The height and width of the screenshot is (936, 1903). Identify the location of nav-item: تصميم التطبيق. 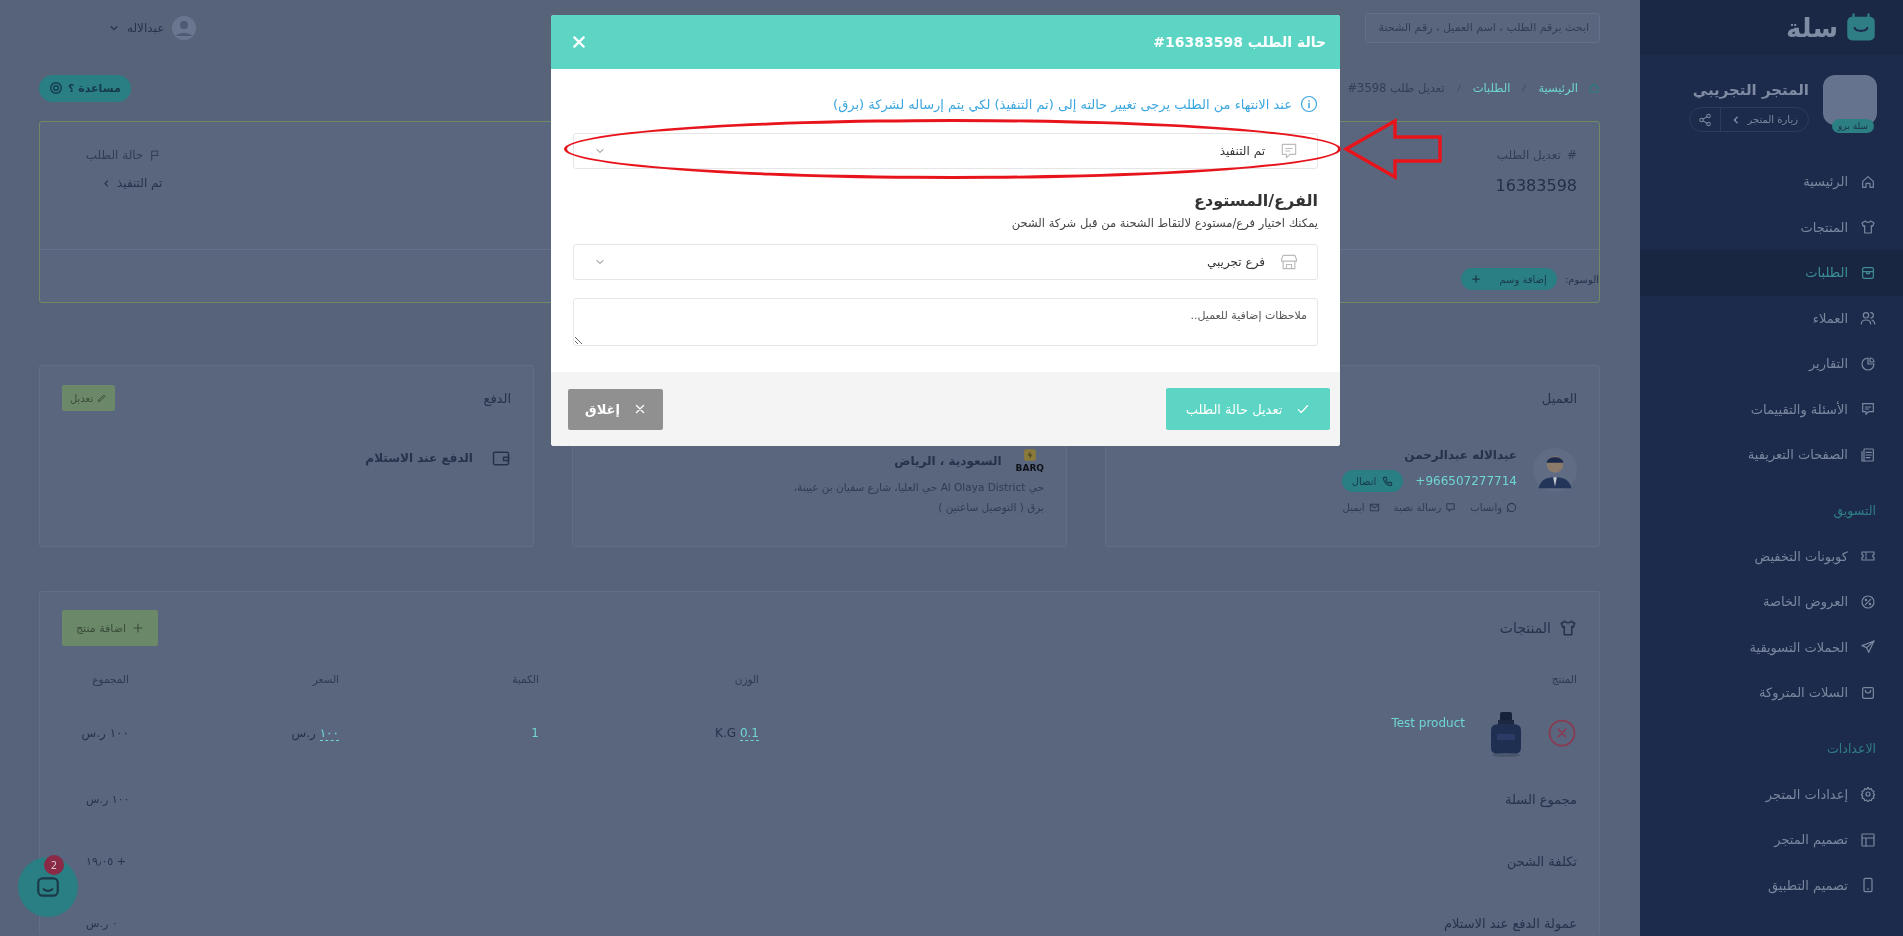
(1771, 885).